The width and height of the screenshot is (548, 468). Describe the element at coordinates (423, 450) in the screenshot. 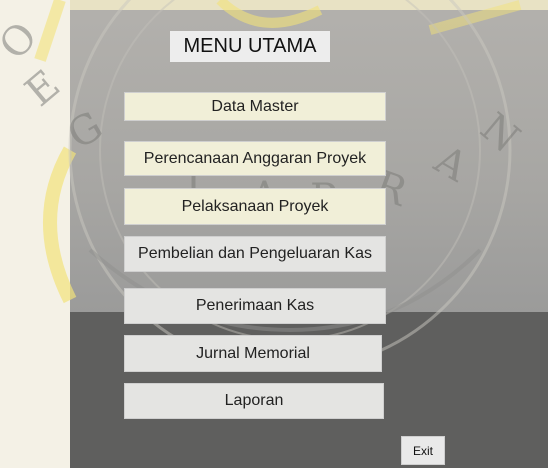

I see `exit-button: Exit` at that location.